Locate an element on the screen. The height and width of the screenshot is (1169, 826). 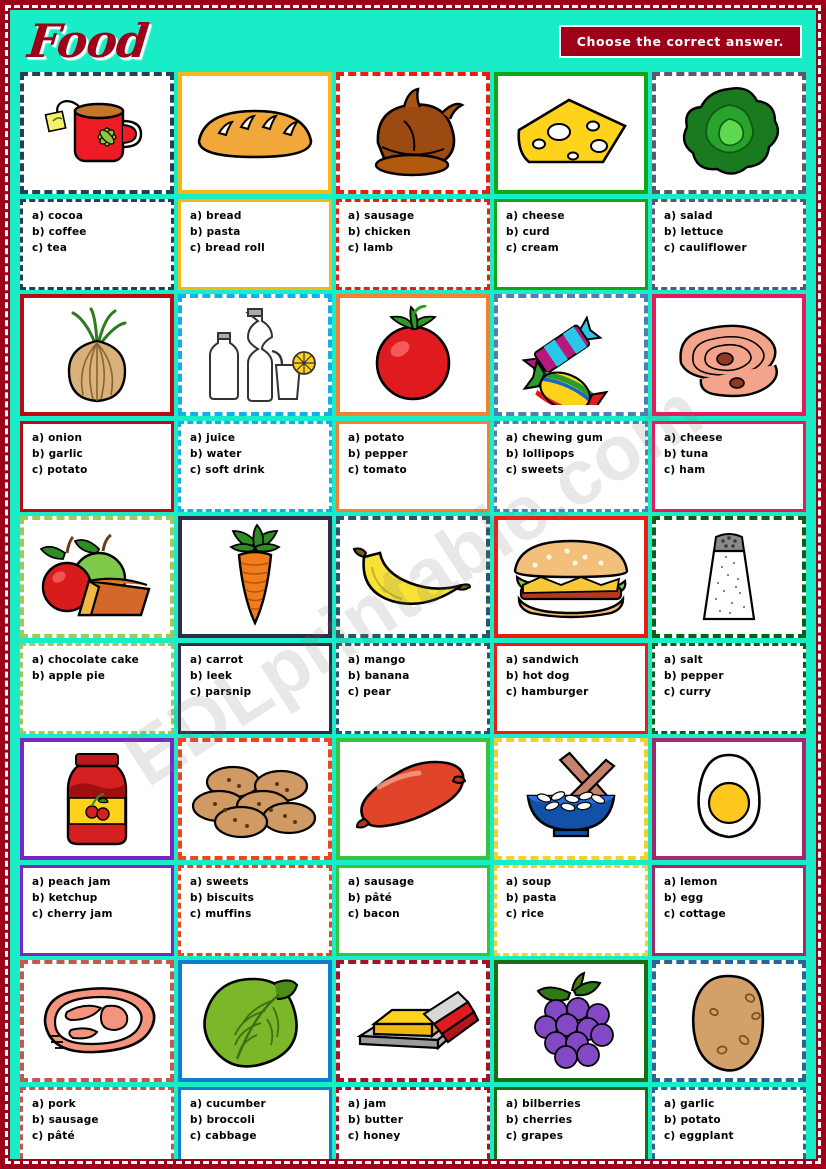
answer-options: a) bilberries b) cherries c) grapes is located at coordinates (571, 1123).